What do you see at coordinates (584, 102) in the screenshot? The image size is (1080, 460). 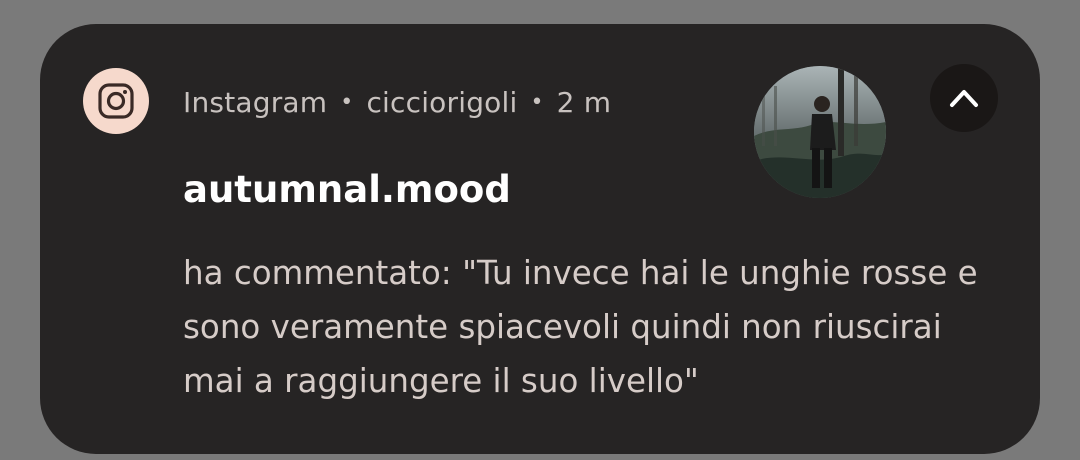 I see `timestamp: 2 m` at bounding box center [584, 102].